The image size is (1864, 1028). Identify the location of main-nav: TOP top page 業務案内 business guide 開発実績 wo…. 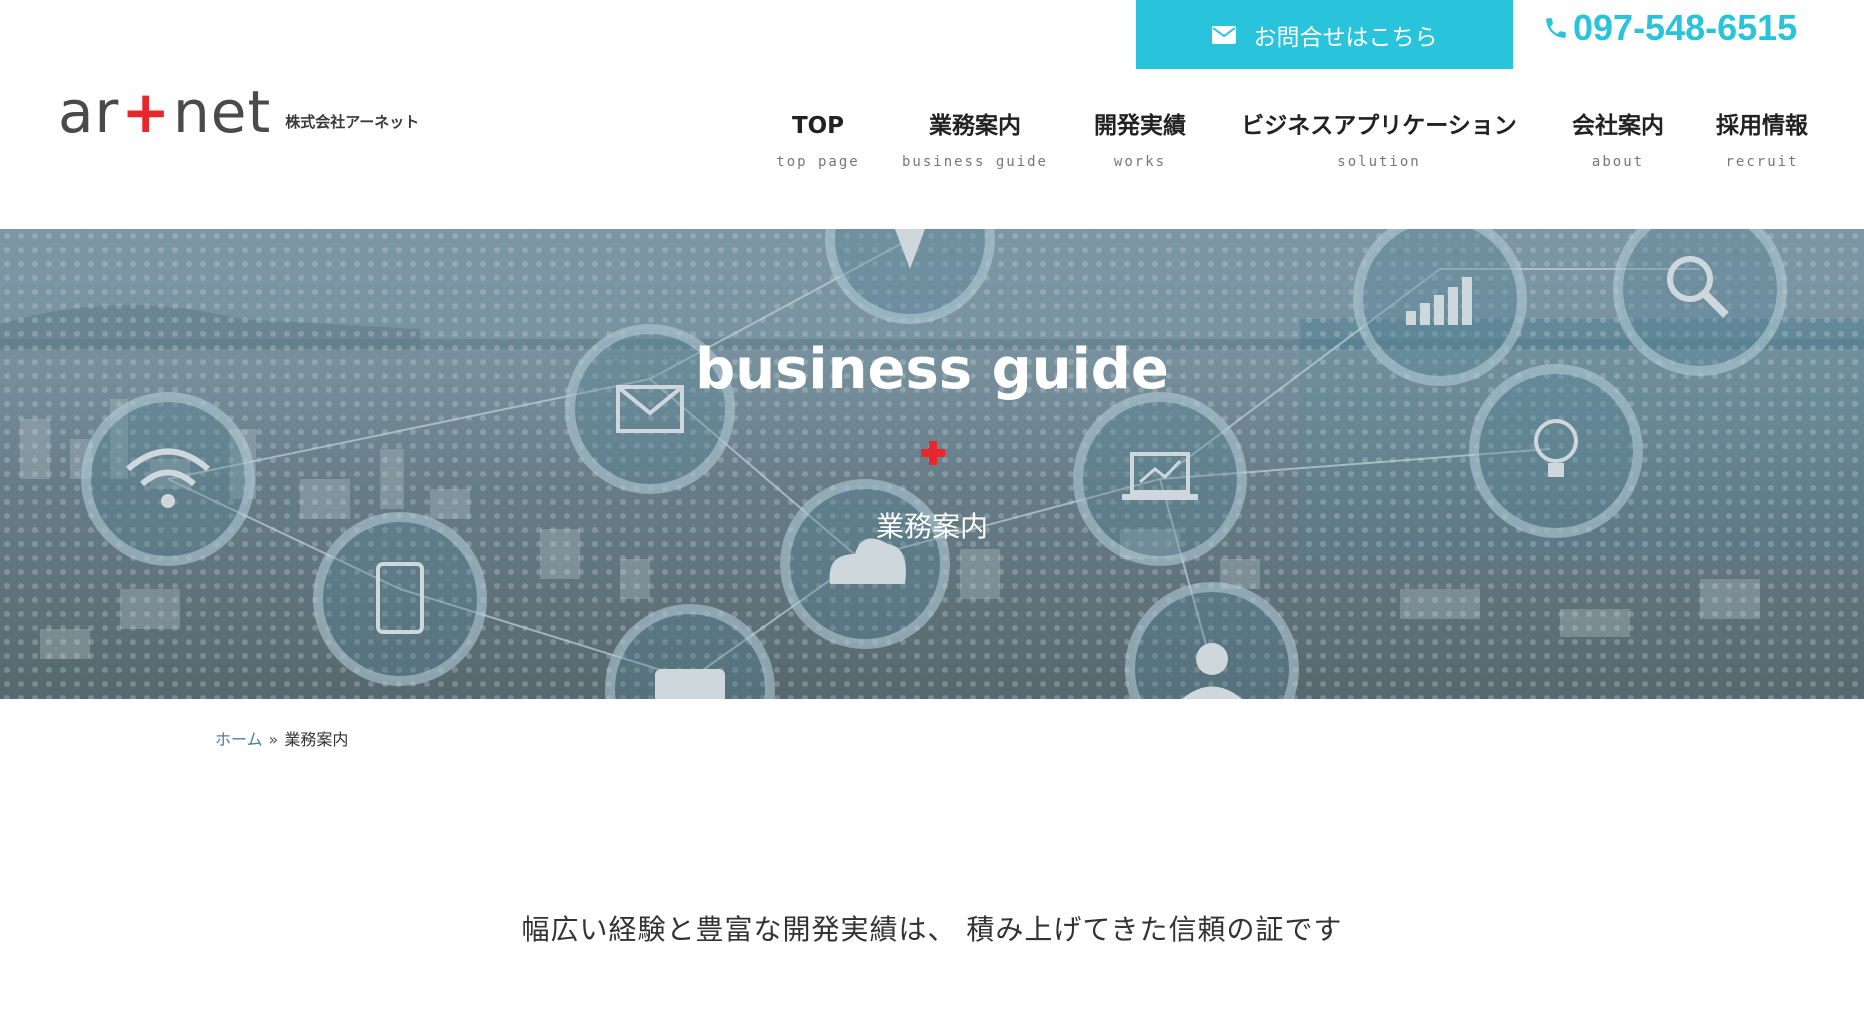
(932, 148).